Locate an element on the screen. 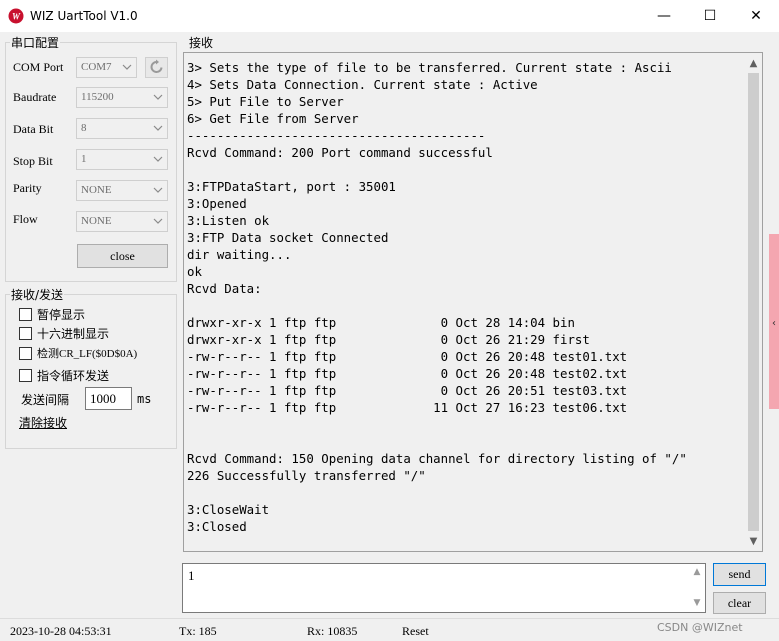  hex-display-checkbox: 十六进制显示 is located at coordinates (64, 333).